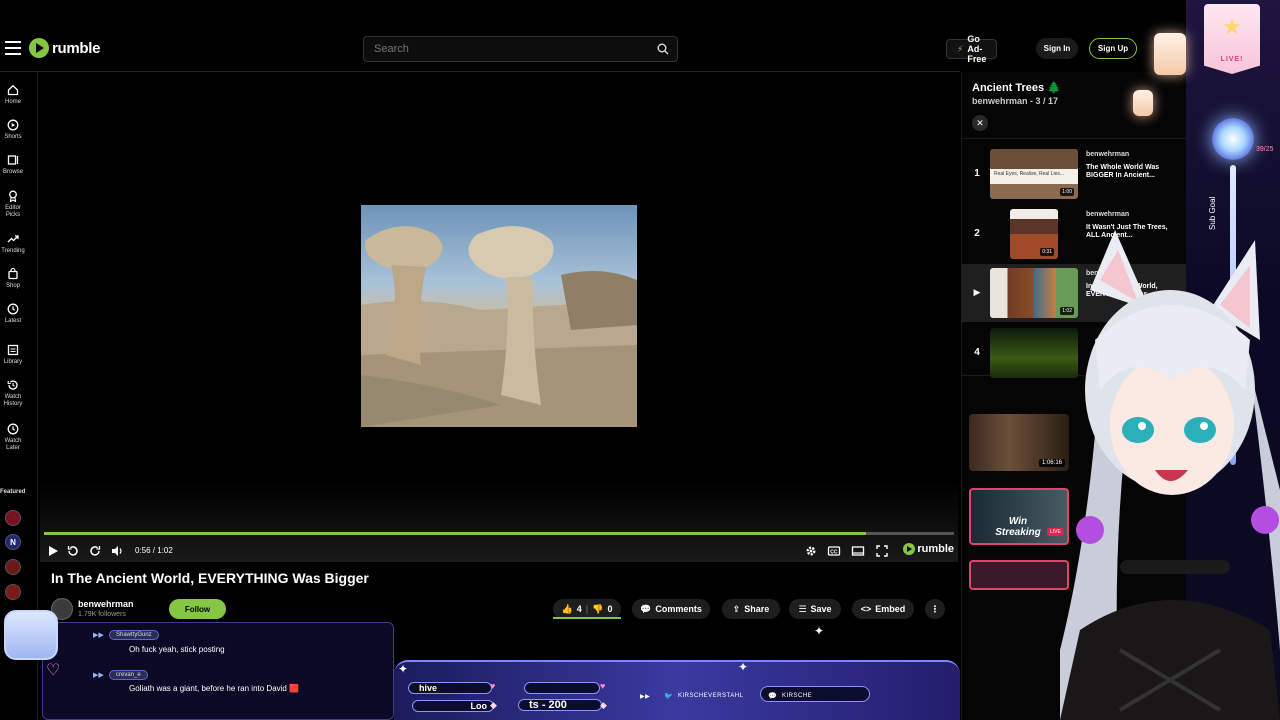  What do you see at coordinates (65, 48) in the screenshot?
I see `rumble-logo: rumble` at bounding box center [65, 48].